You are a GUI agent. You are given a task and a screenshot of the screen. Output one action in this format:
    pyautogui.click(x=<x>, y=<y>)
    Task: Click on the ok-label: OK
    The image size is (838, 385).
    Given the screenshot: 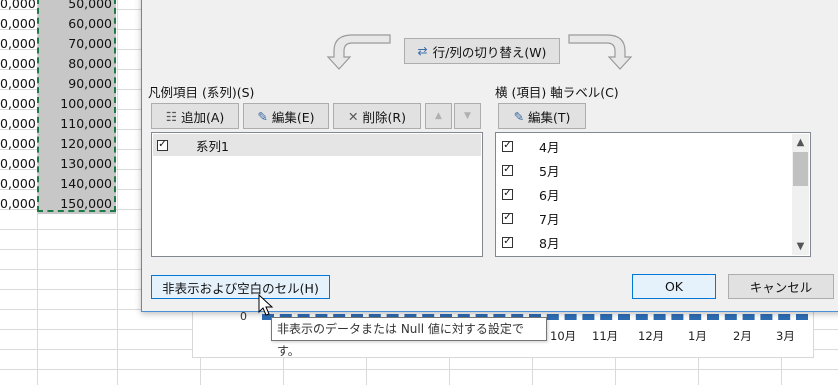 What is the action you would take?
    pyautogui.click(x=674, y=286)
    